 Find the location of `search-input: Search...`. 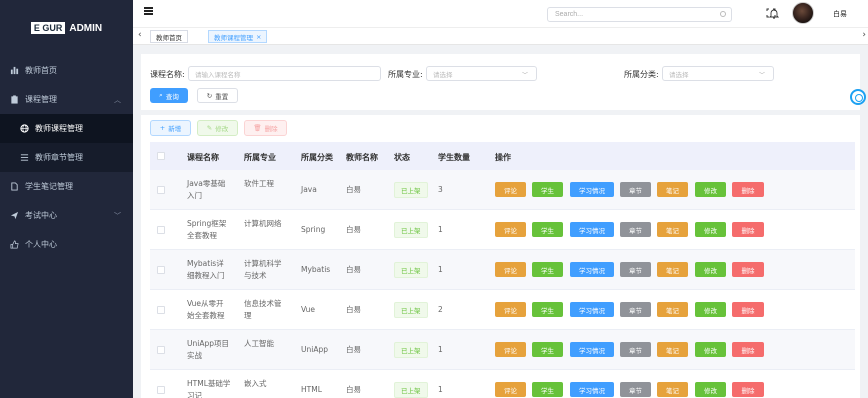

search-input: Search... is located at coordinates (639, 14).